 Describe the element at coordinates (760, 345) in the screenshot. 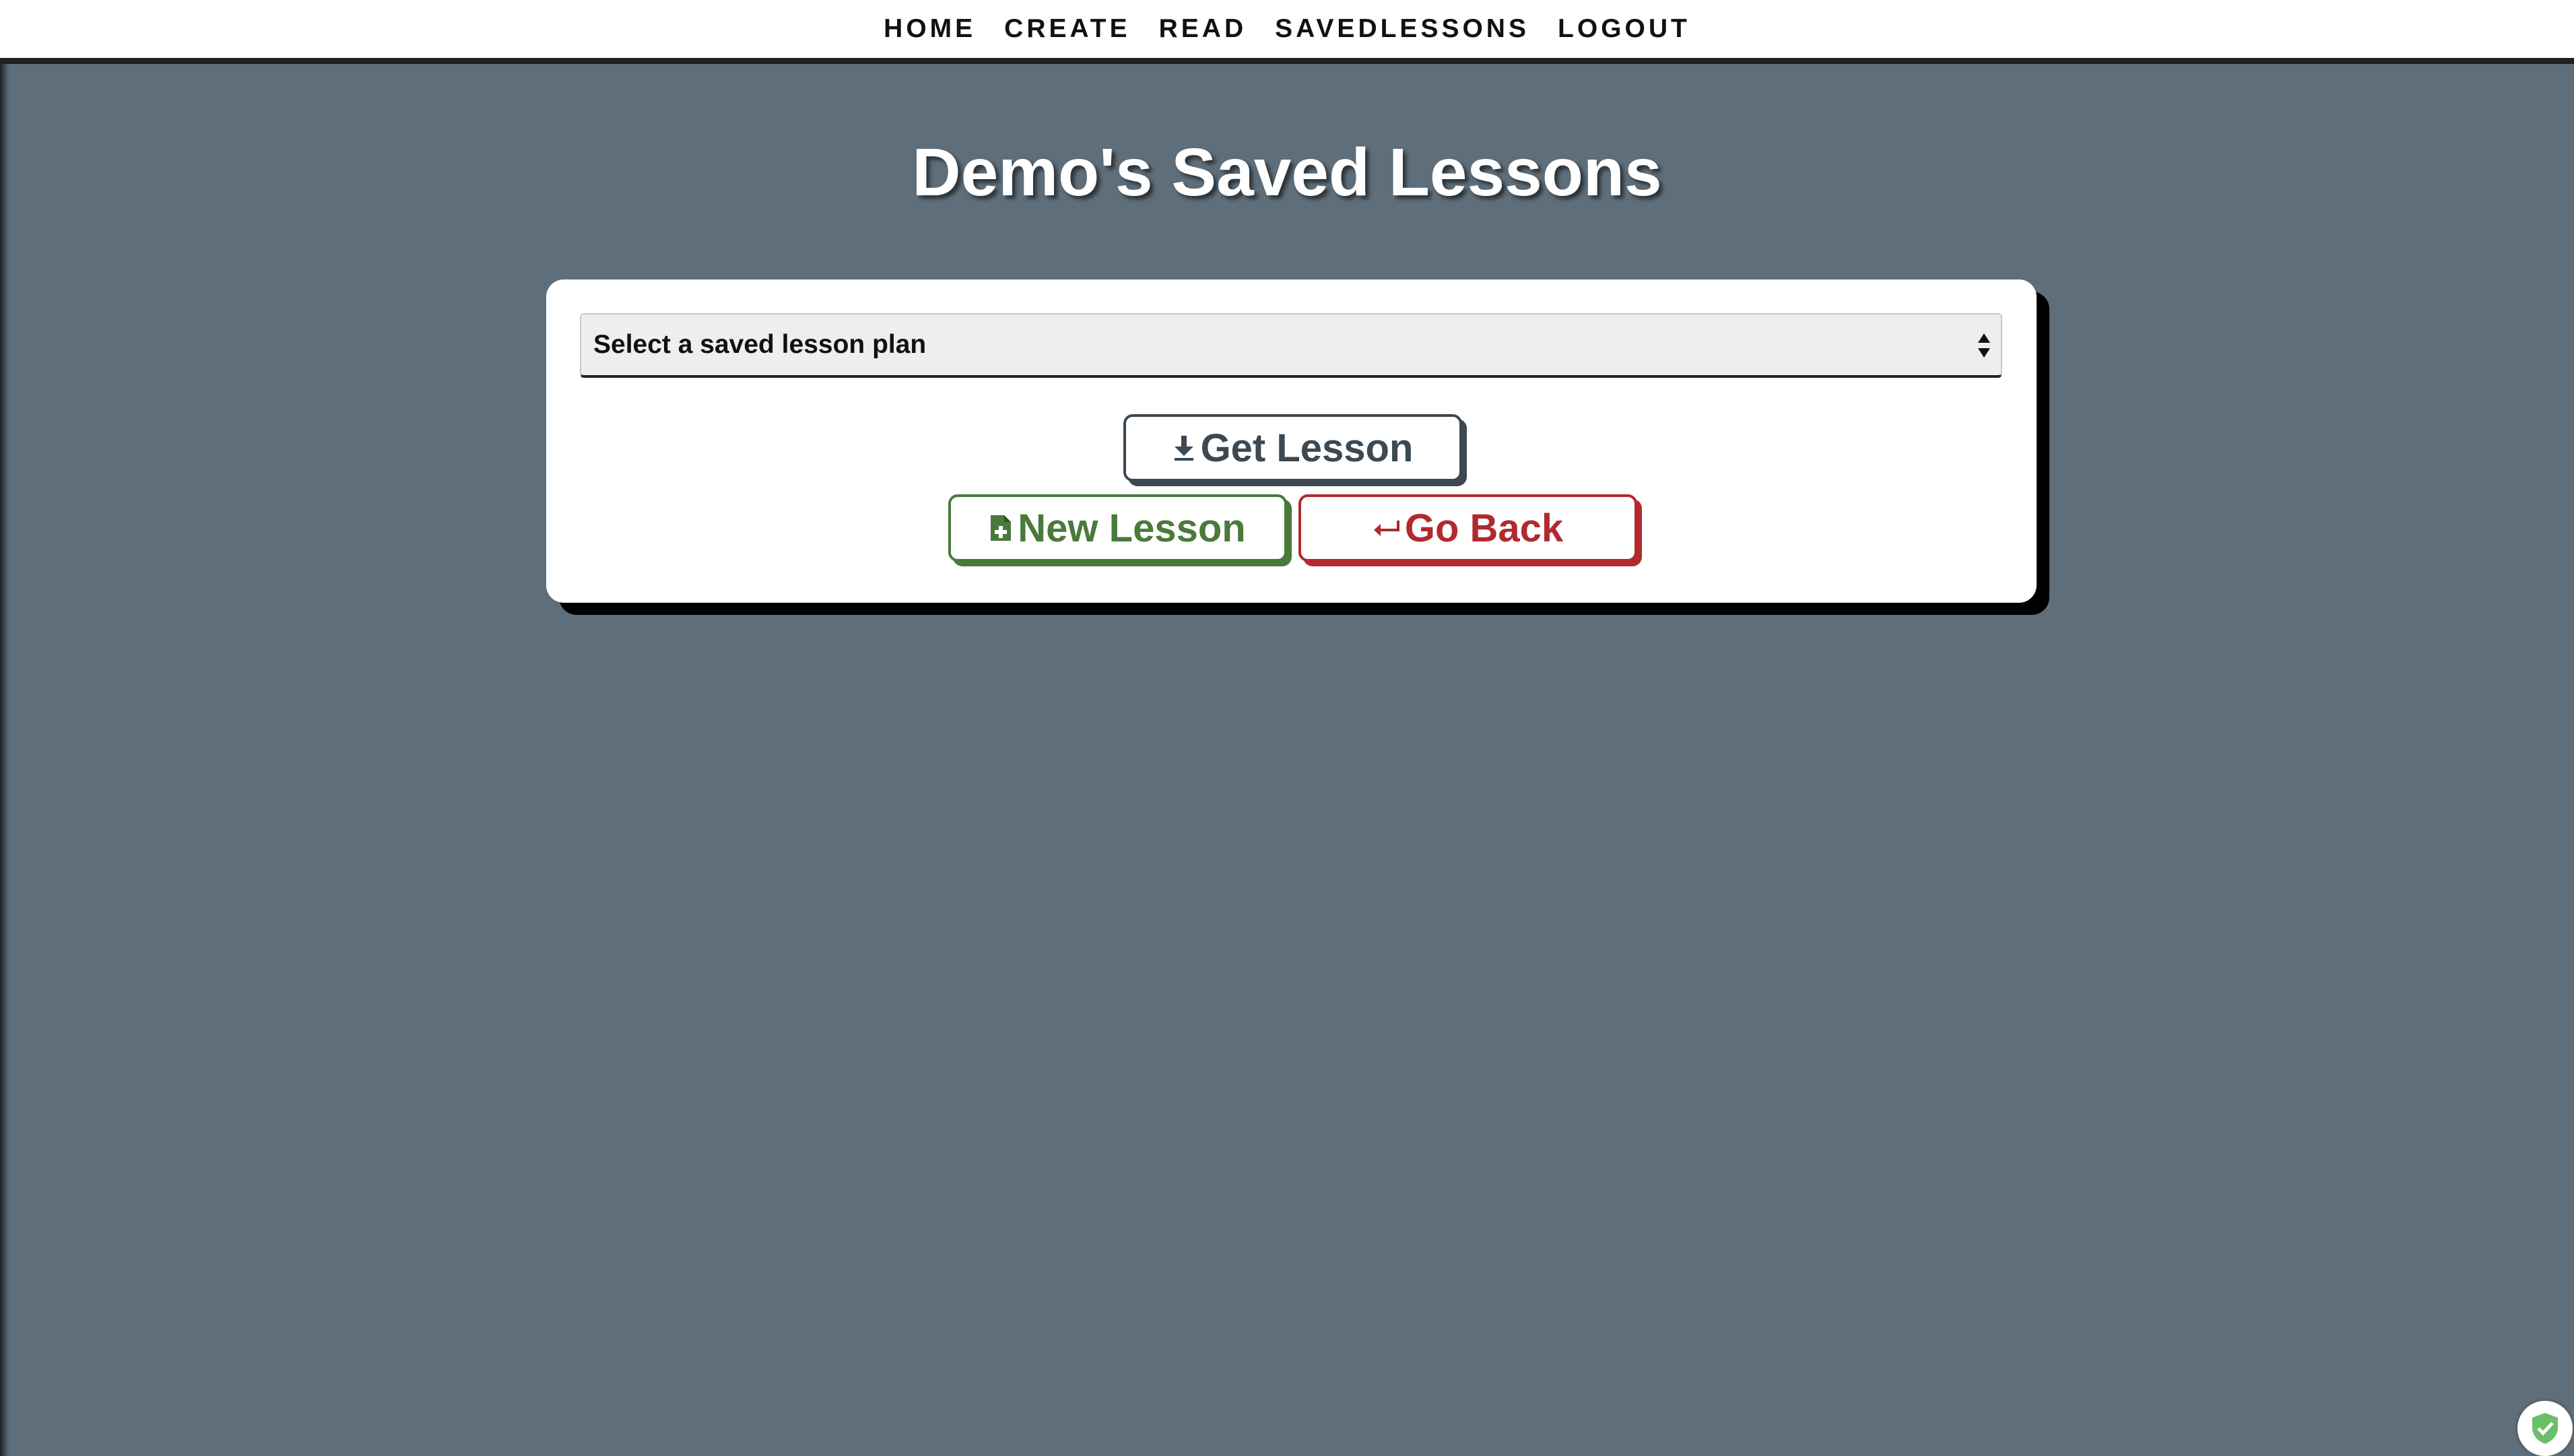

I see `lesson-plan-select-value: Select a saved lesson plan` at that location.